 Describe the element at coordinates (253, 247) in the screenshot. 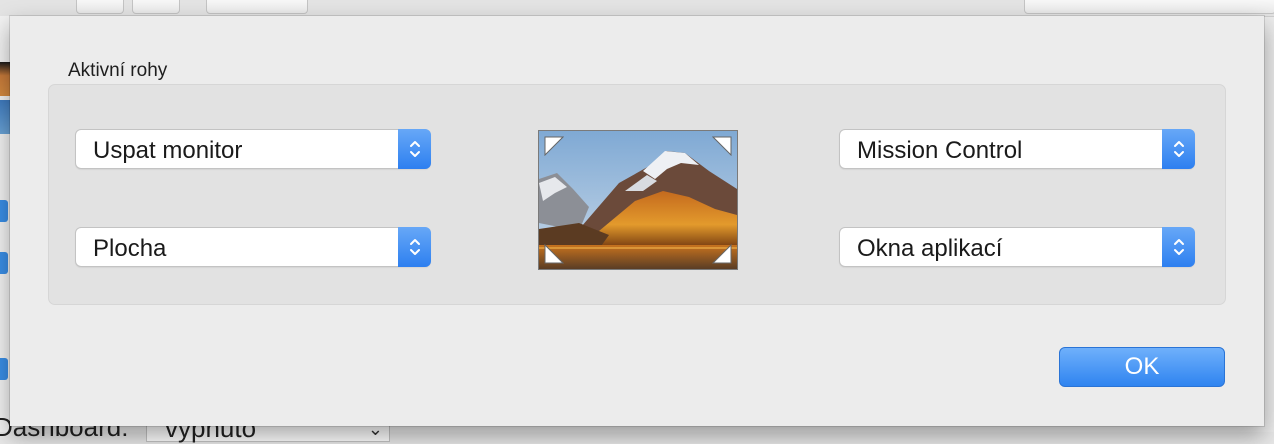

I see `bottom-left-corner-popup: Plocha` at that location.